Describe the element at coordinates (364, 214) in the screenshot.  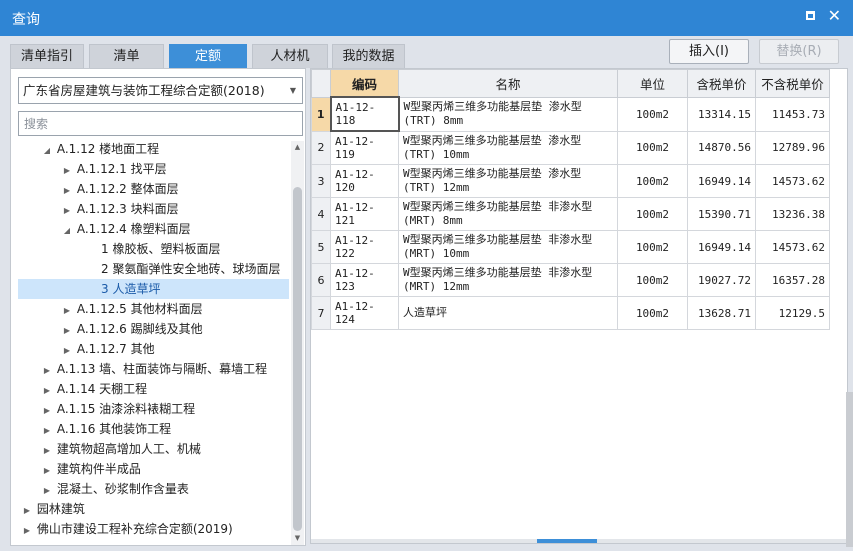
I see `cell-code: A1-12-121` at that location.